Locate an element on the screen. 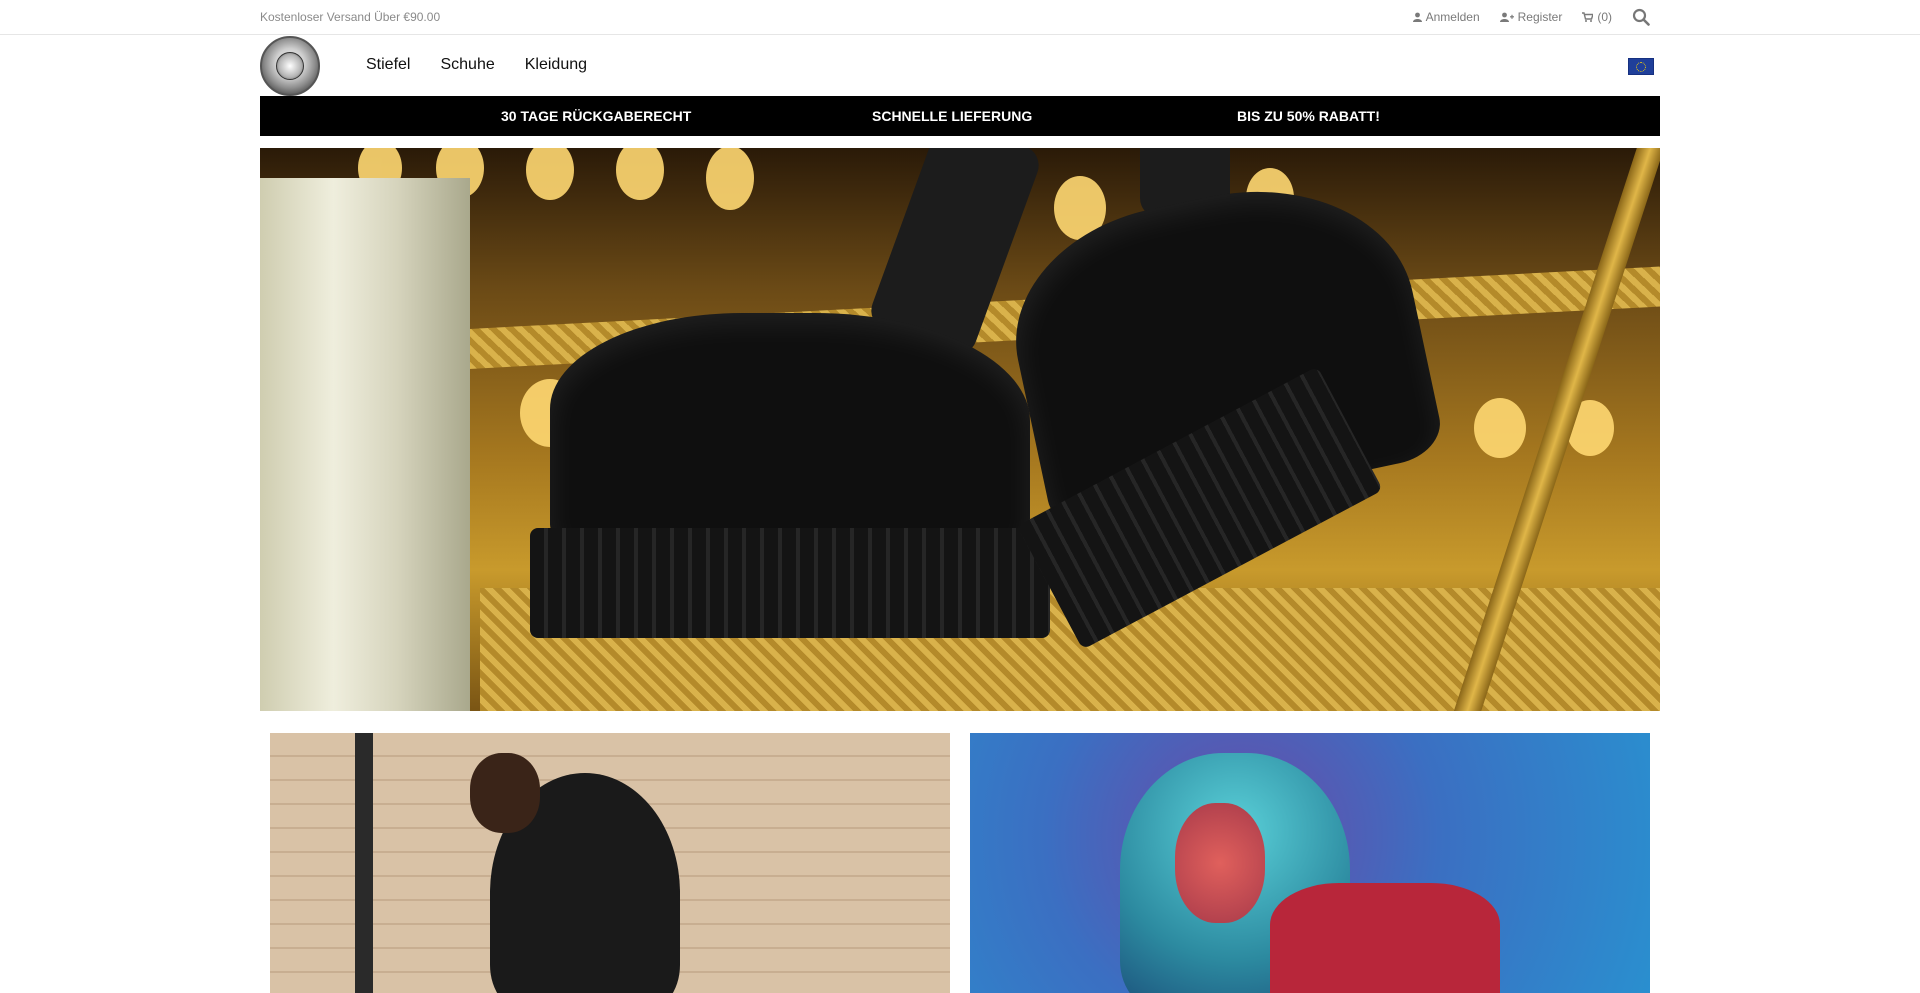  free-shipping-notice: Kostenloser Versand Über €90.00 is located at coordinates (350, 17).